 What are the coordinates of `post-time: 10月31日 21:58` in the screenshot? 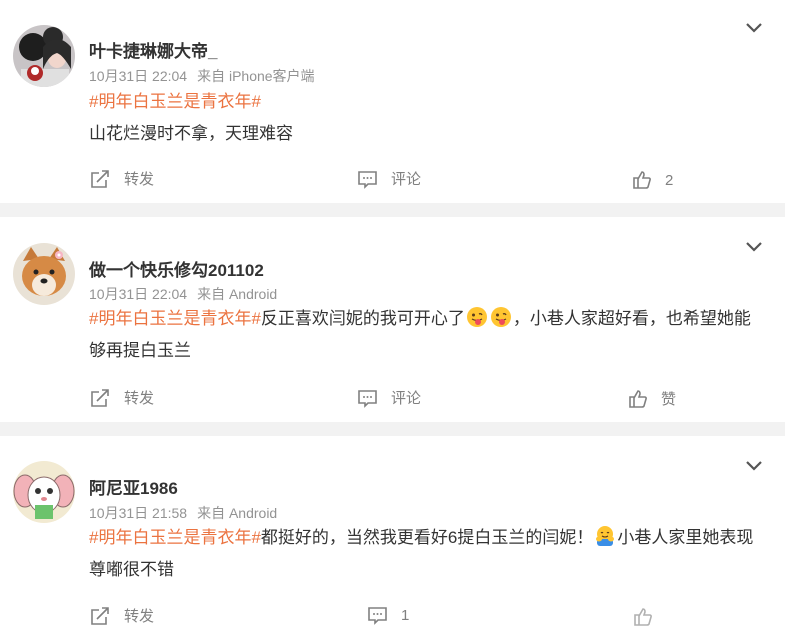 It's located at (138, 513).